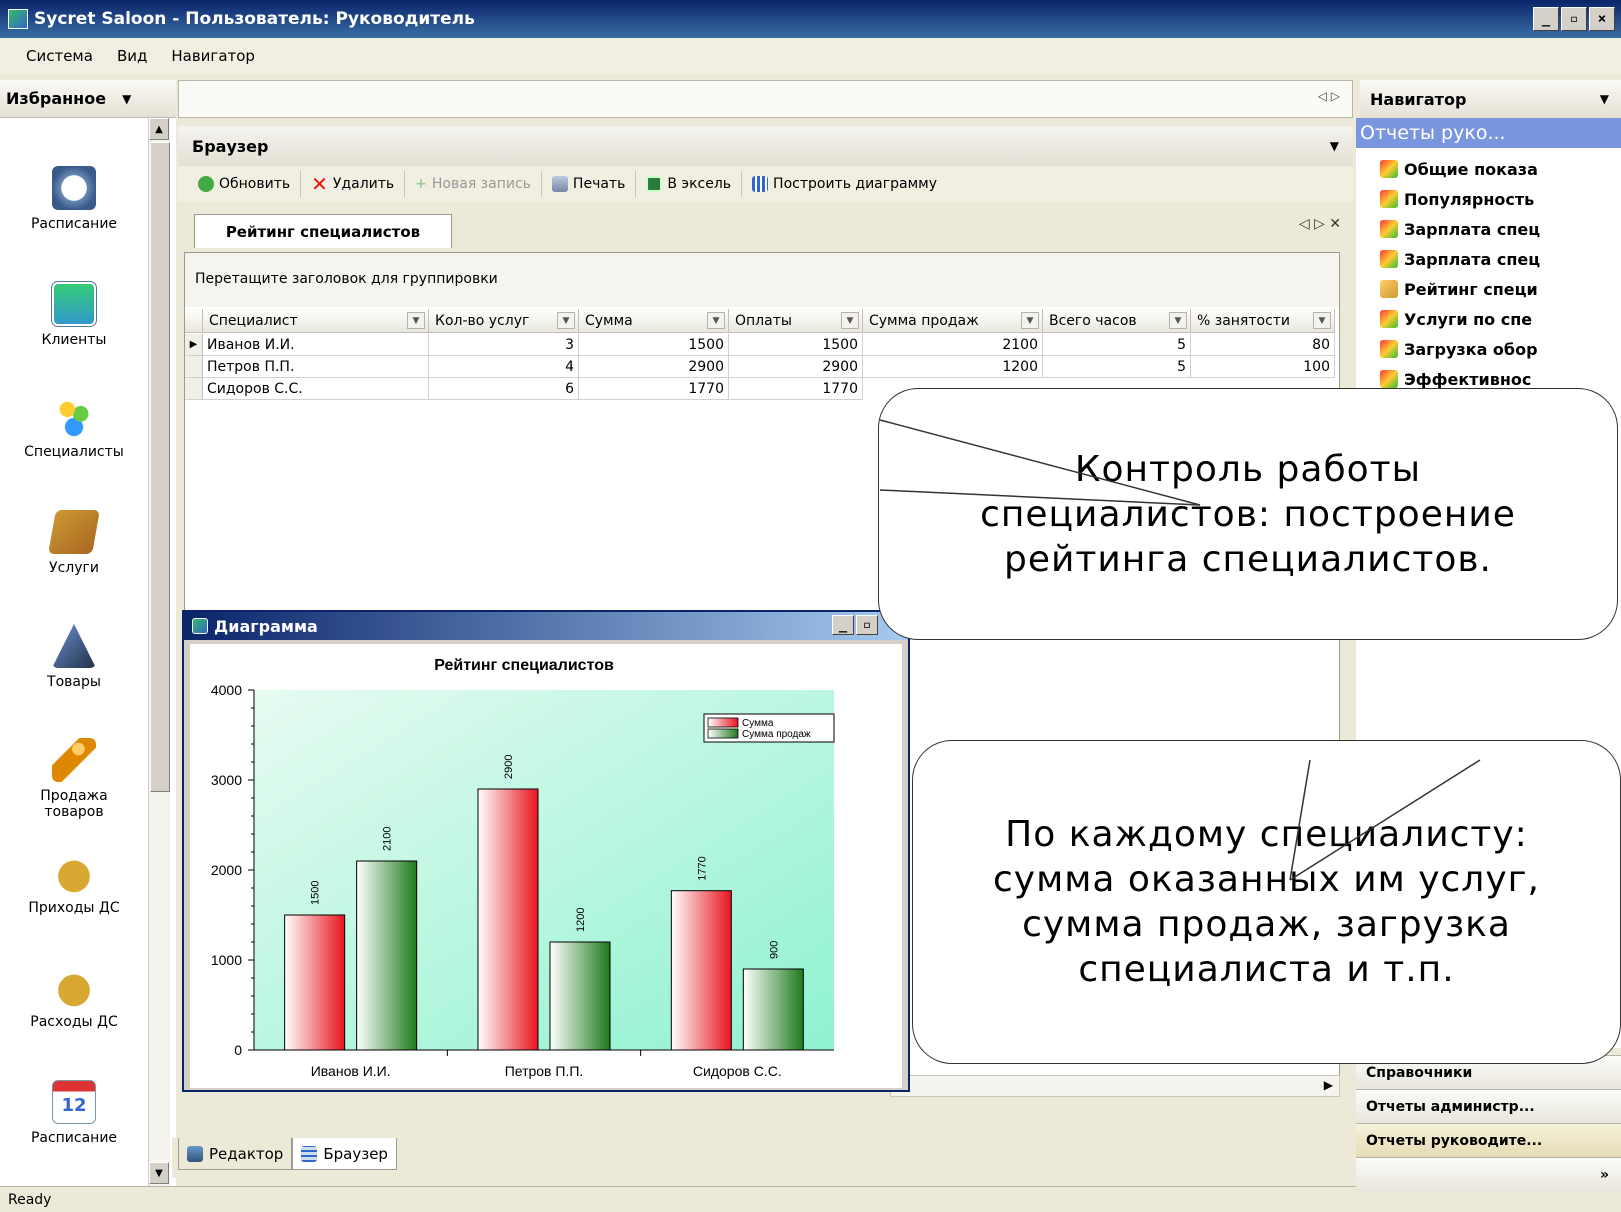  I want to click on nav-item: Рейтинг специ, so click(1459, 289).